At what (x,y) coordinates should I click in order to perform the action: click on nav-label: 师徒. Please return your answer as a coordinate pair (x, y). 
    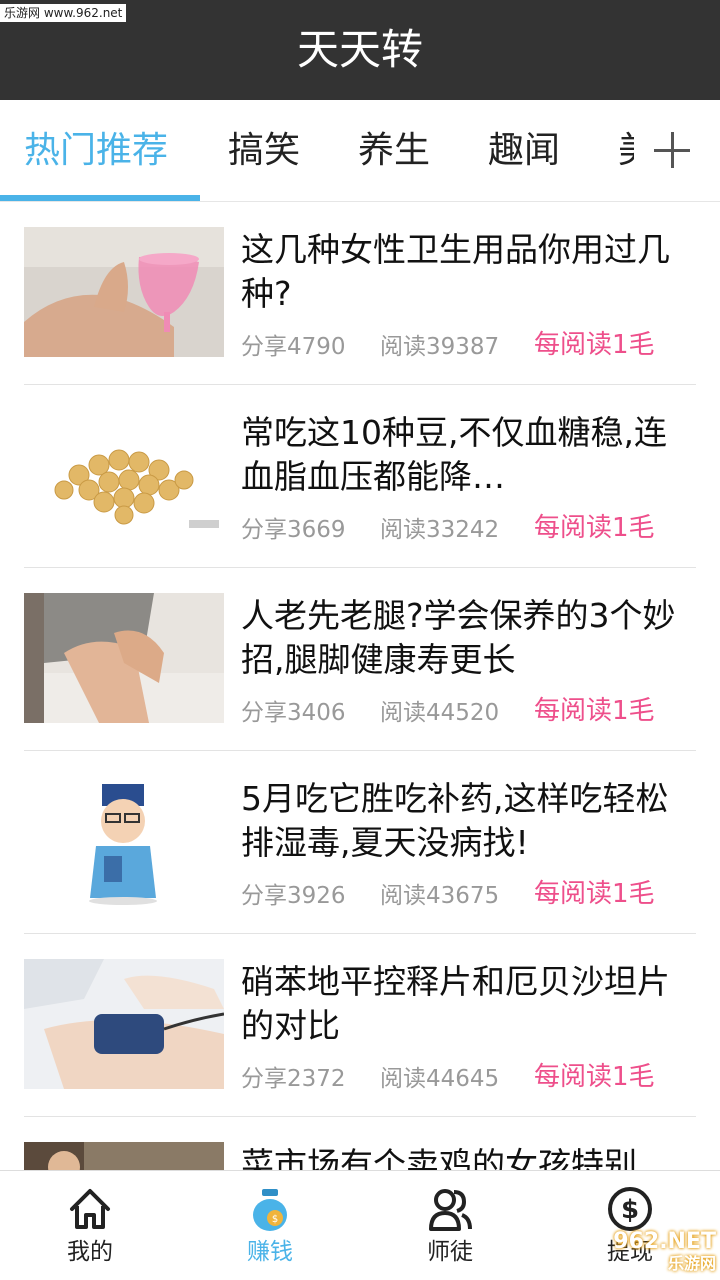
    Looking at the image, I should click on (450, 1252).